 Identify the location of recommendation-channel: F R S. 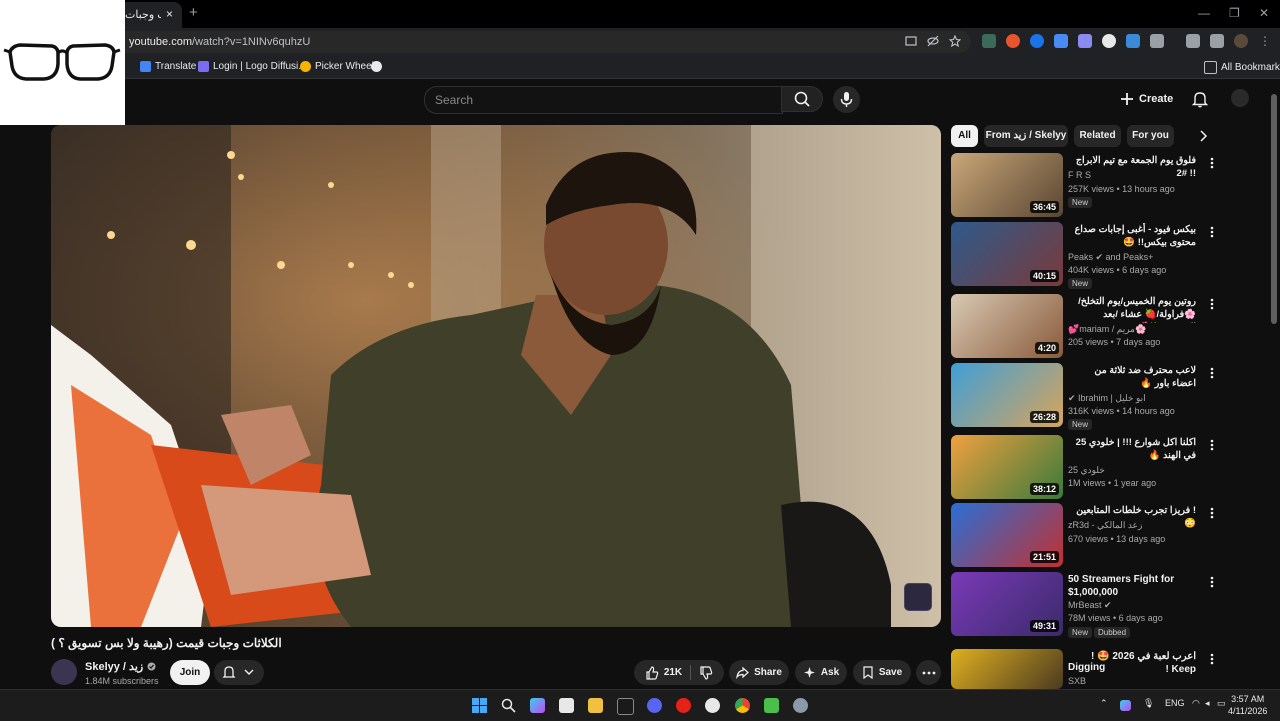
(1079, 175).